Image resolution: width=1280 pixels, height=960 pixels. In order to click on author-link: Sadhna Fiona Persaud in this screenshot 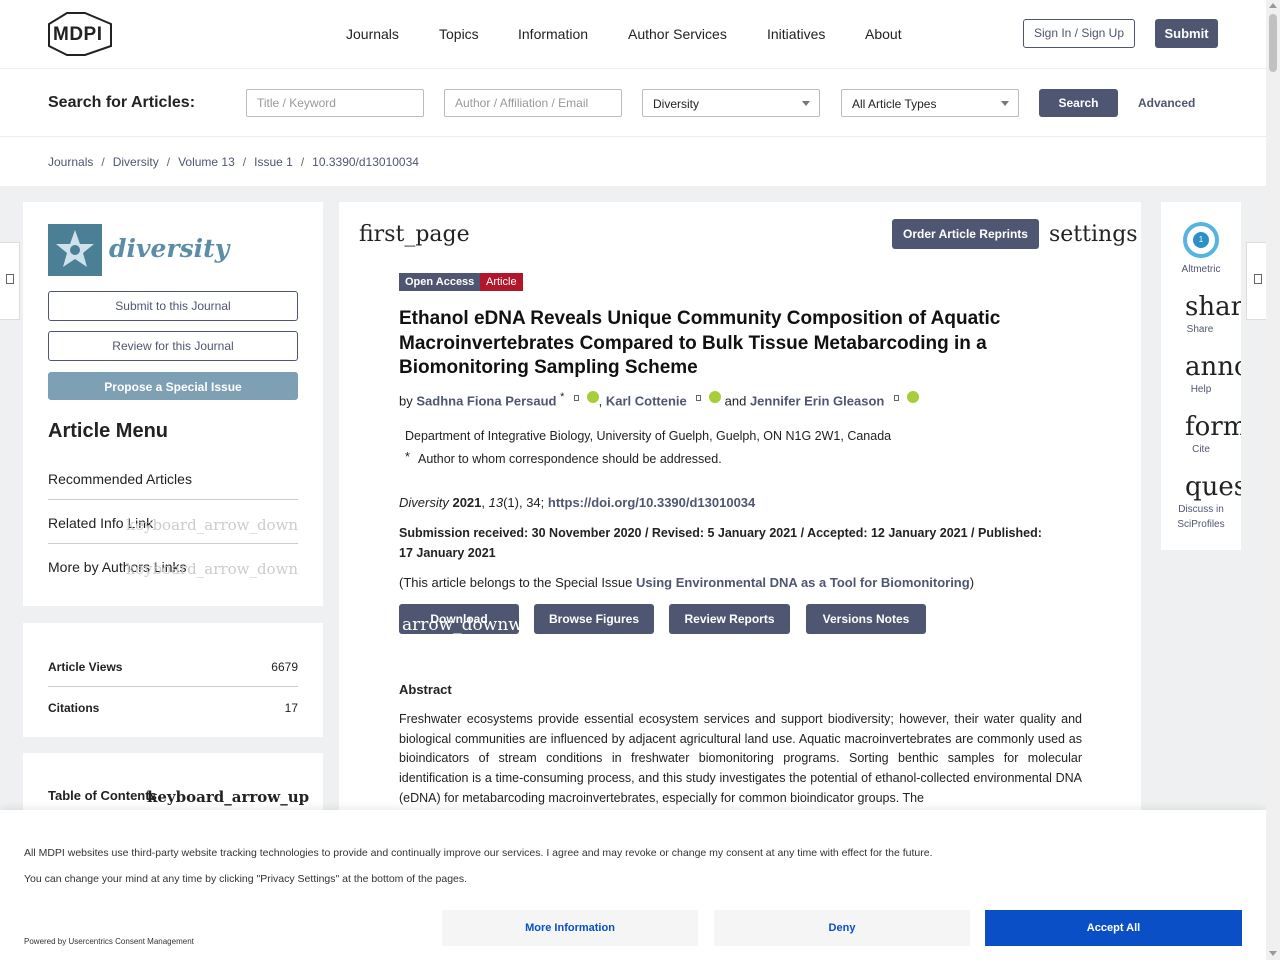, I will do `click(486, 400)`.